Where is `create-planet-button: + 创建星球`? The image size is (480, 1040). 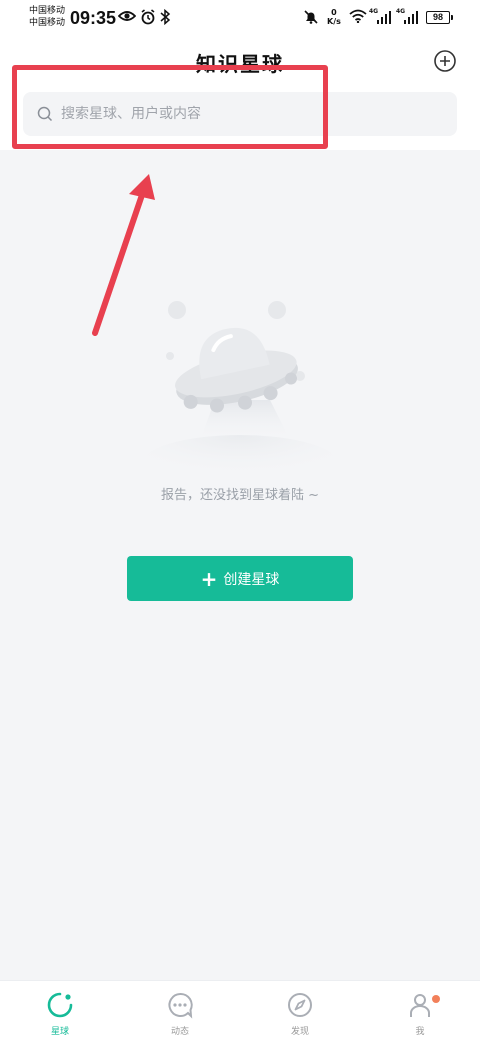 create-planet-button: + 创建星球 is located at coordinates (240, 578).